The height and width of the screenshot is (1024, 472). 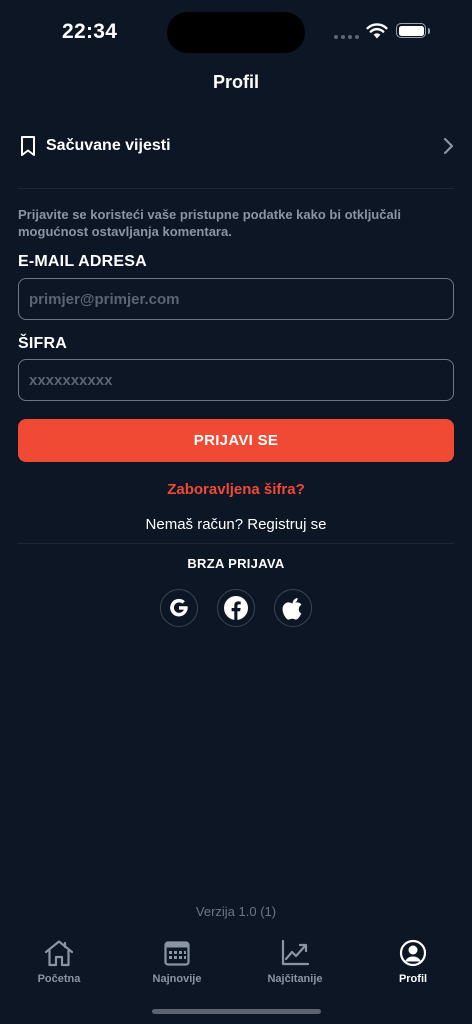 I want to click on email-label: E-MAIL ADRESA, so click(x=82, y=261).